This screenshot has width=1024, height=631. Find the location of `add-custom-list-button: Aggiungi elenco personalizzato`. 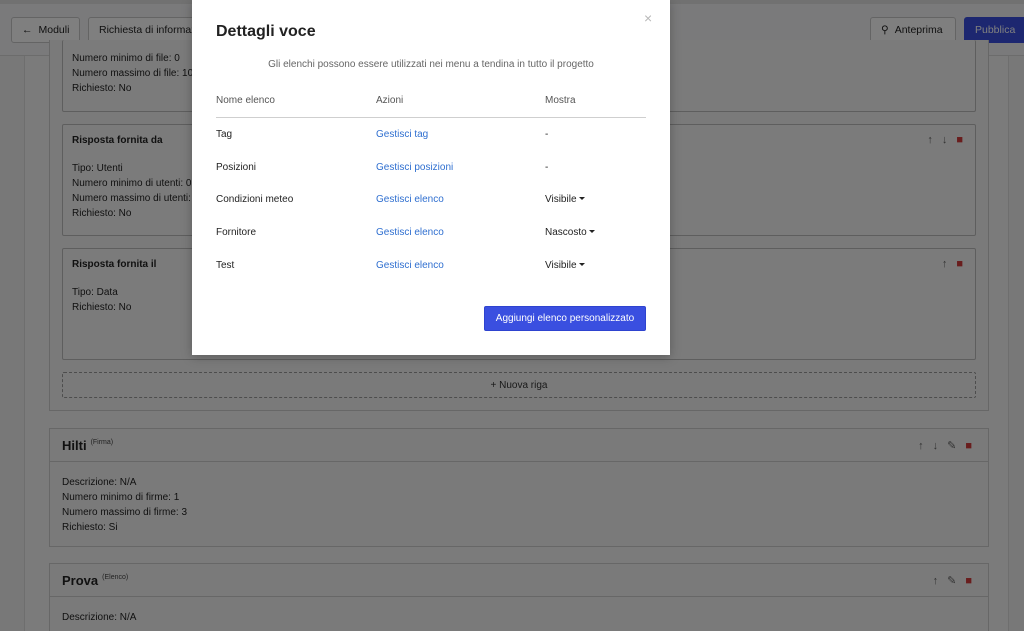

add-custom-list-button: Aggiungi elenco personalizzato is located at coordinates (565, 318).